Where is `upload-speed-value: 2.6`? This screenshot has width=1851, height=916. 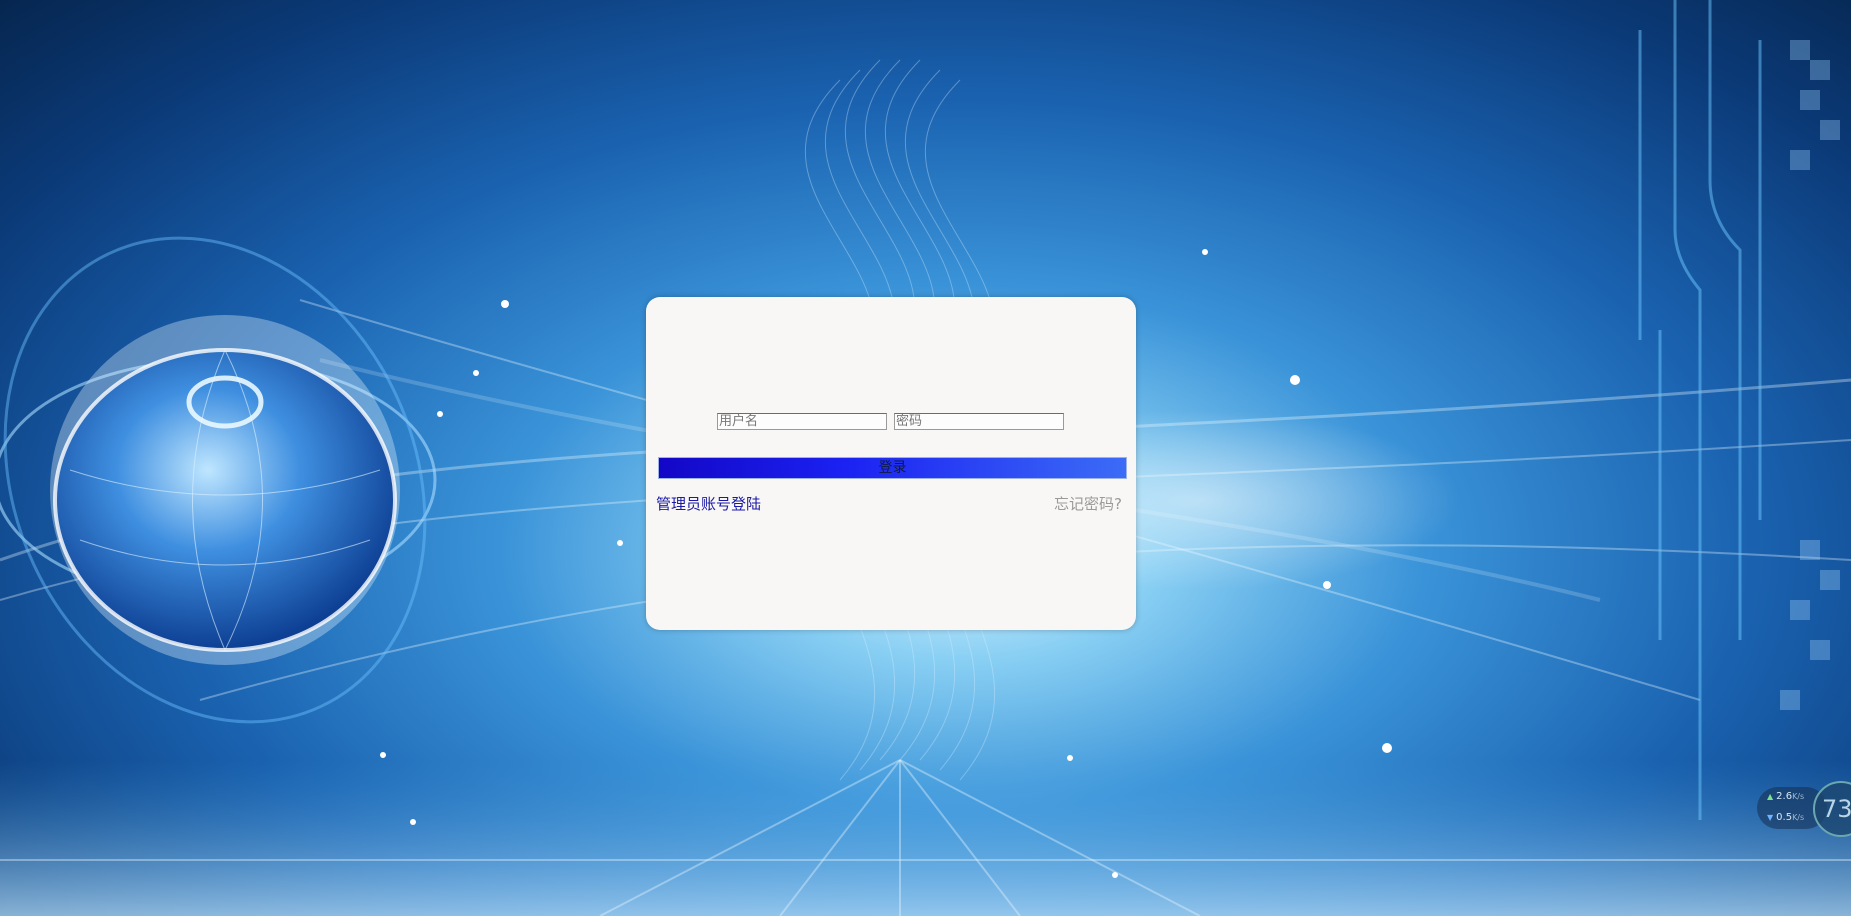 upload-speed-value: 2.6 is located at coordinates (1784, 796).